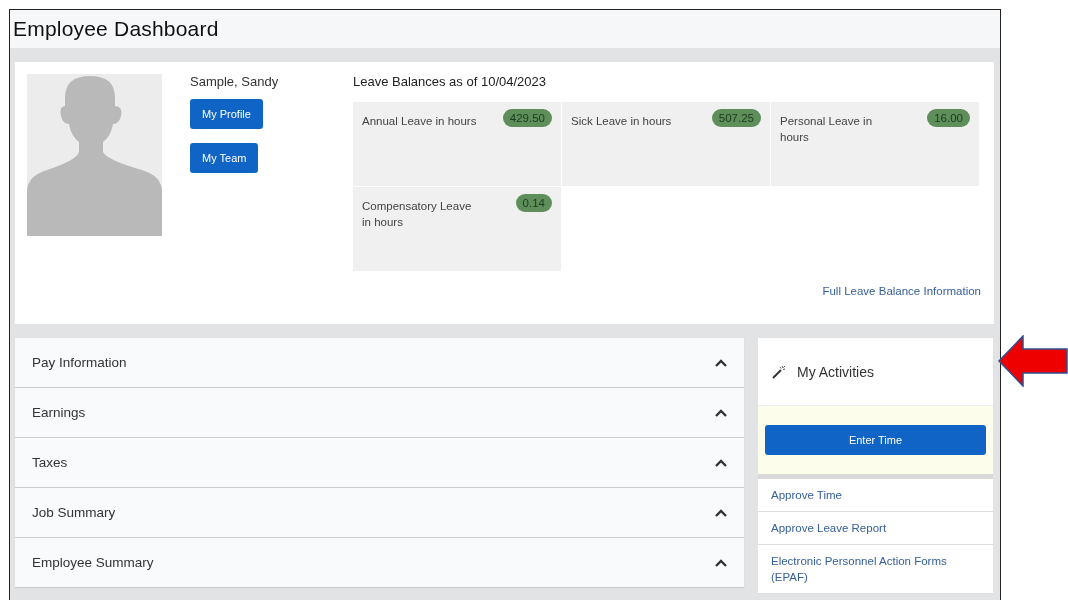  What do you see at coordinates (827, 129) in the screenshot?
I see `leave-label: Personal Leave in hours` at bounding box center [827, 129].